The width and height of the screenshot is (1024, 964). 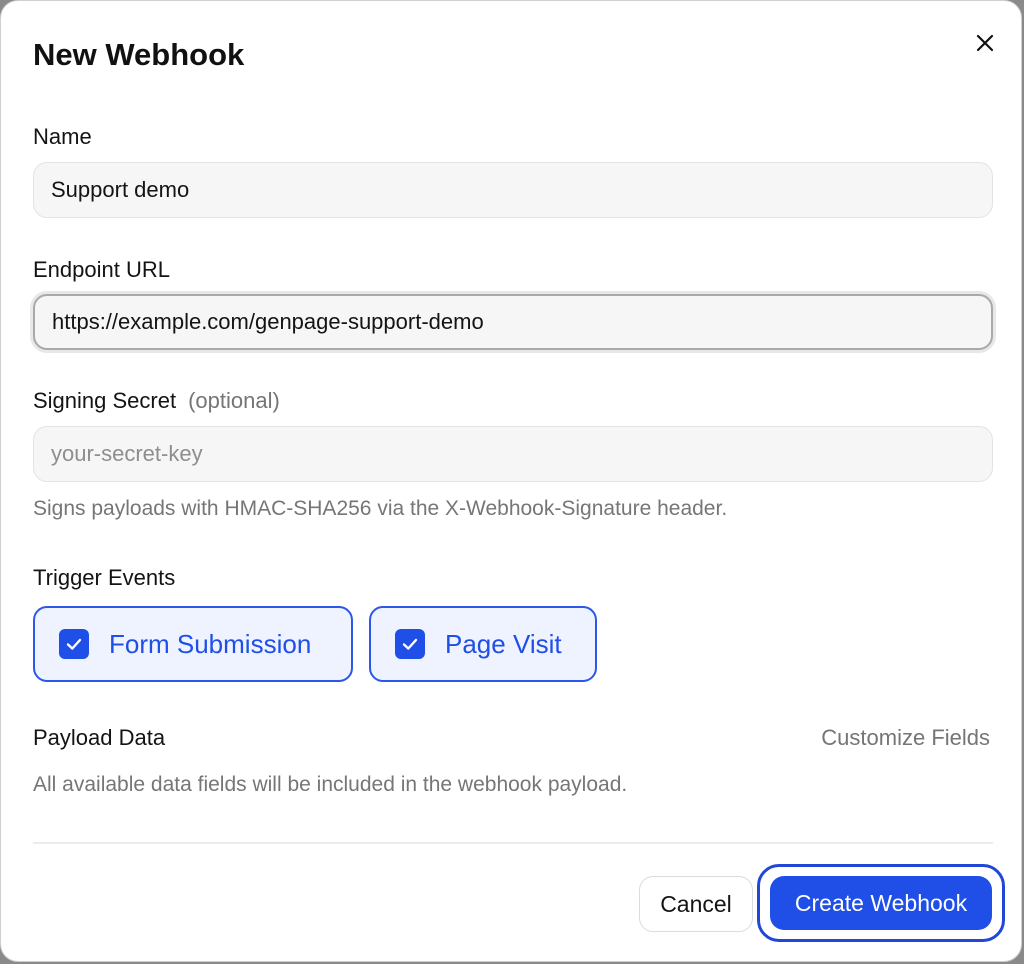 I want to click on optional-tag: (optional), so click(x=234, y=400).